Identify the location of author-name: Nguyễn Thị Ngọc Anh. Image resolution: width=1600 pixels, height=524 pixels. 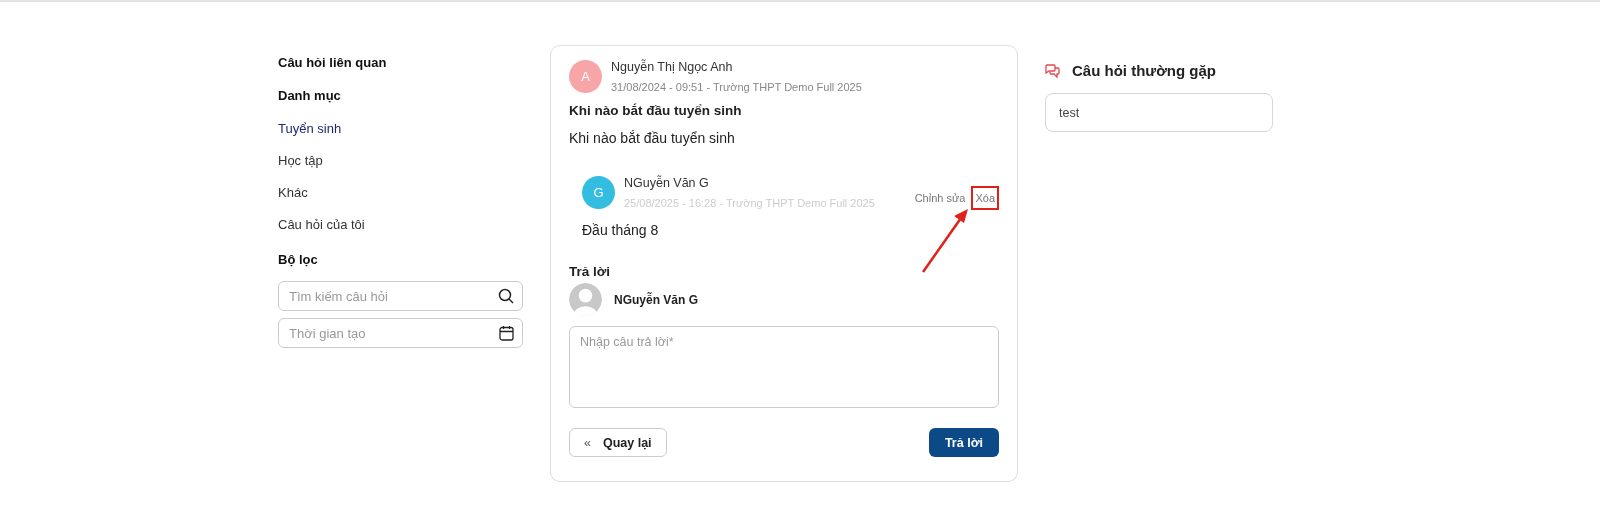
(672, 67).